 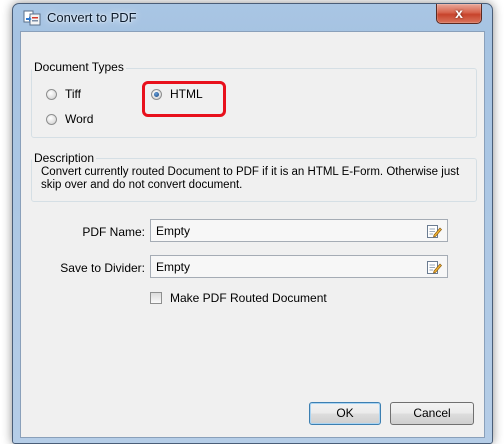 What do you see at coordinates (92, 17) in the screenshot?
I see `window-title: Convert to PDF` at bounding box center [92, 17].